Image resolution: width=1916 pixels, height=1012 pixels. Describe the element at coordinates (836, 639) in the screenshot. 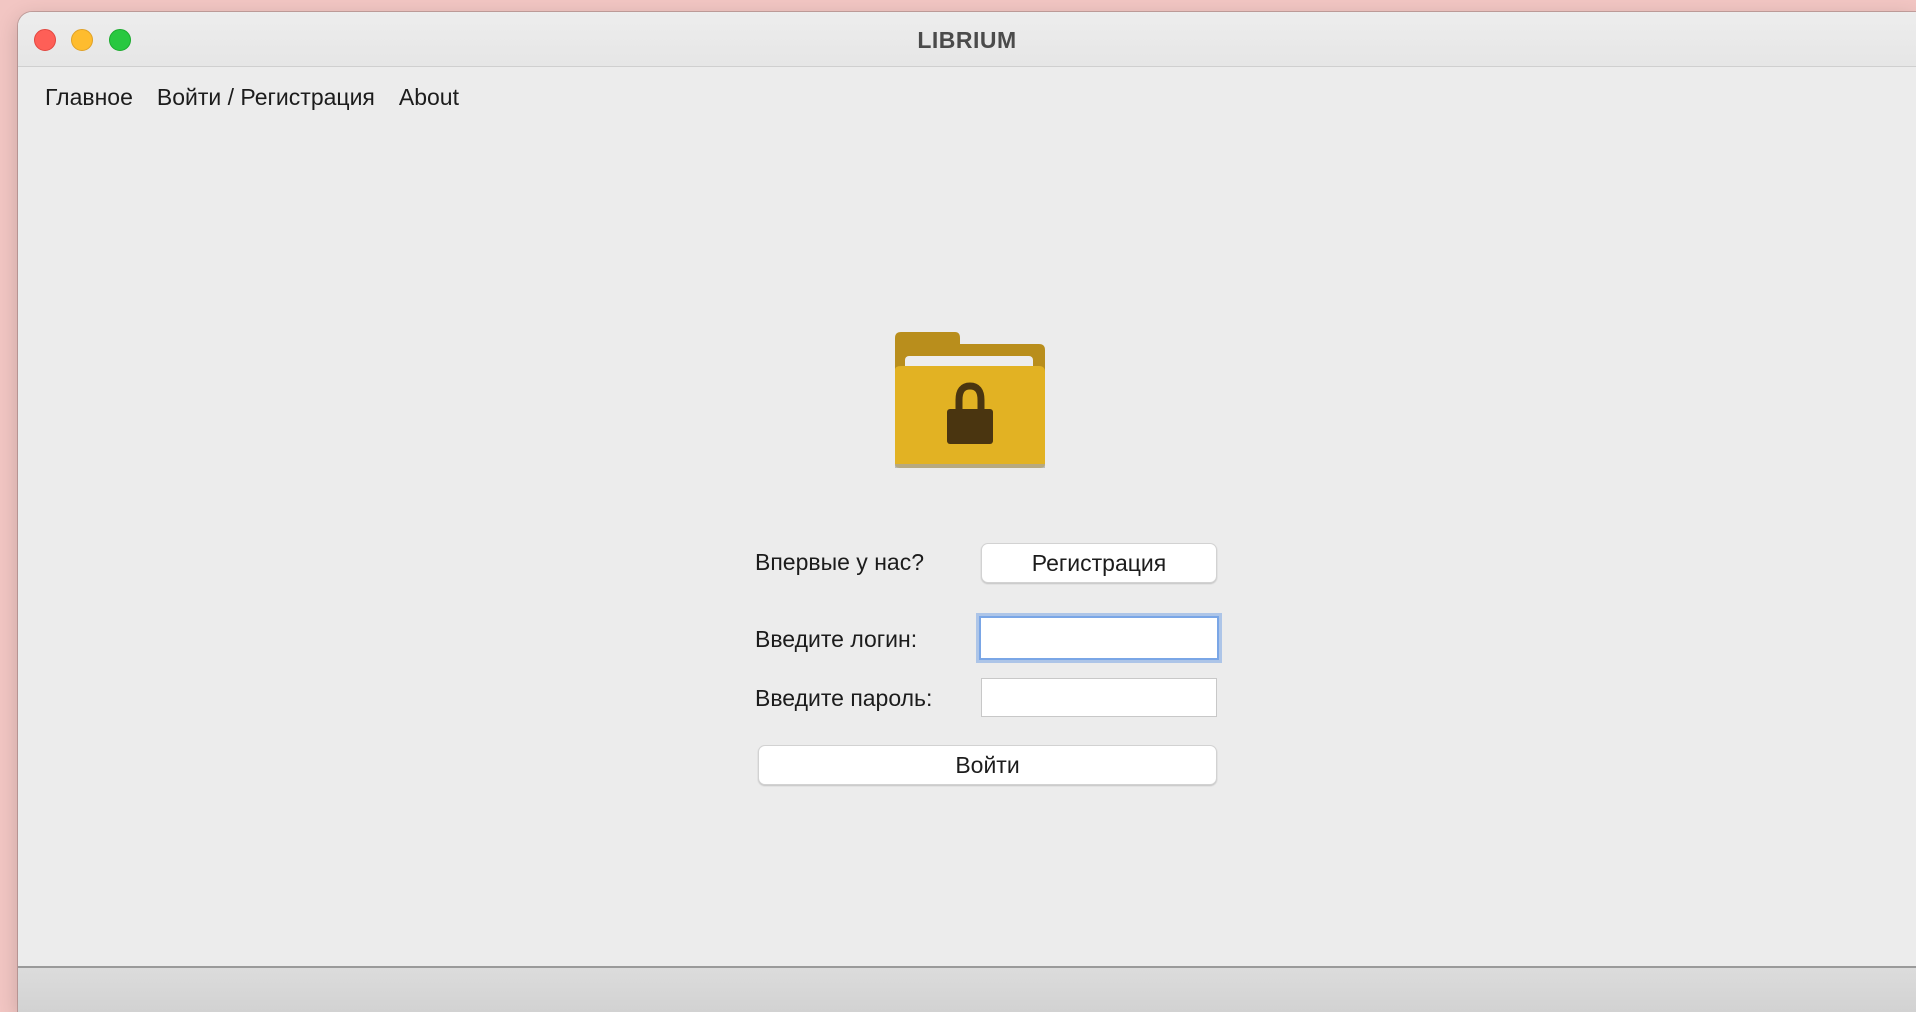

I see `login-label: Введите логин:` at that location.